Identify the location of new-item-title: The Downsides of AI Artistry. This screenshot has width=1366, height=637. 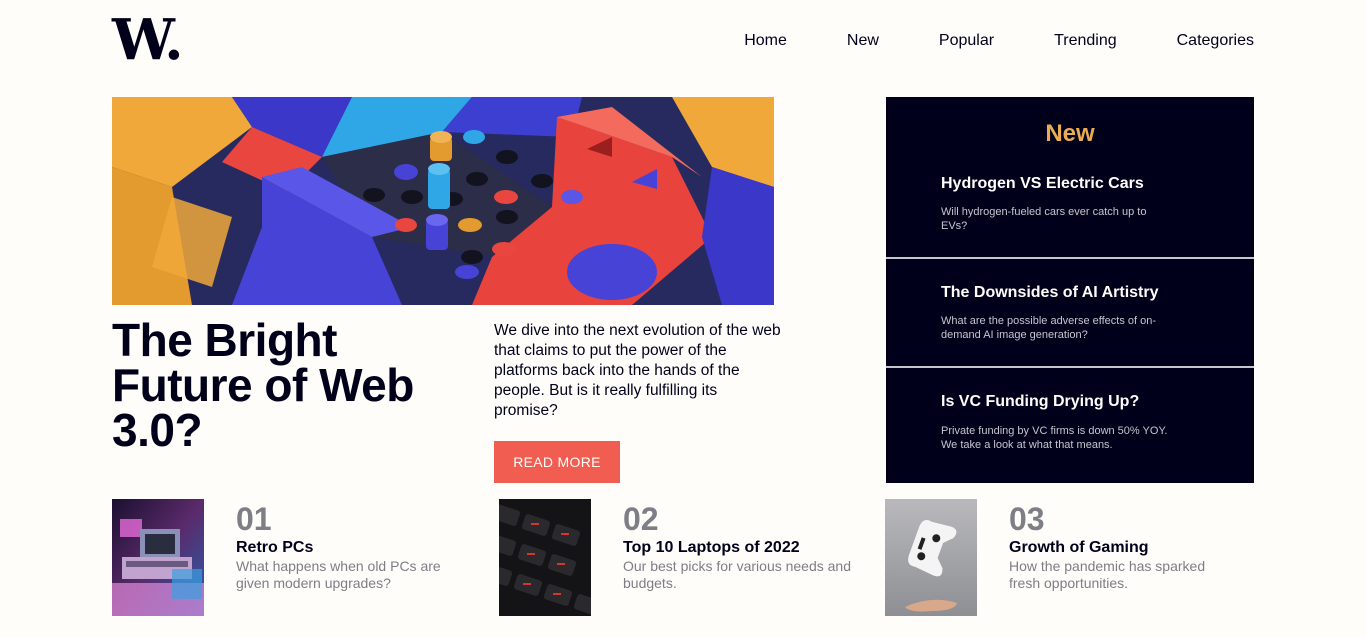
(1050, 293).